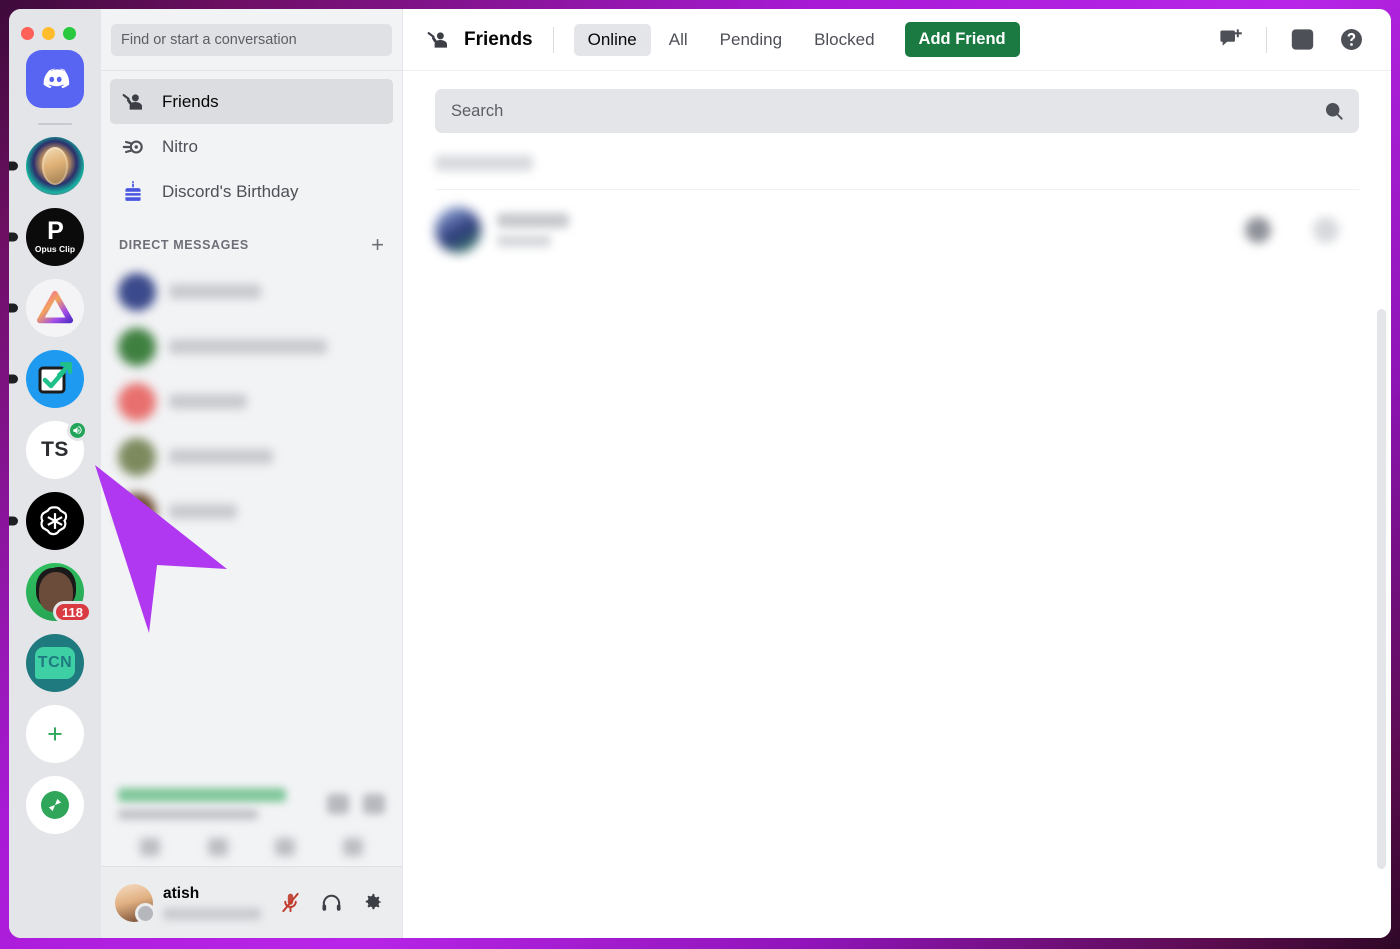 The height and width of the screenshot is (949, 1400). Describe the element at coordinates (217, 847) in the screenshot. I see `voice-screen-button` at that location.